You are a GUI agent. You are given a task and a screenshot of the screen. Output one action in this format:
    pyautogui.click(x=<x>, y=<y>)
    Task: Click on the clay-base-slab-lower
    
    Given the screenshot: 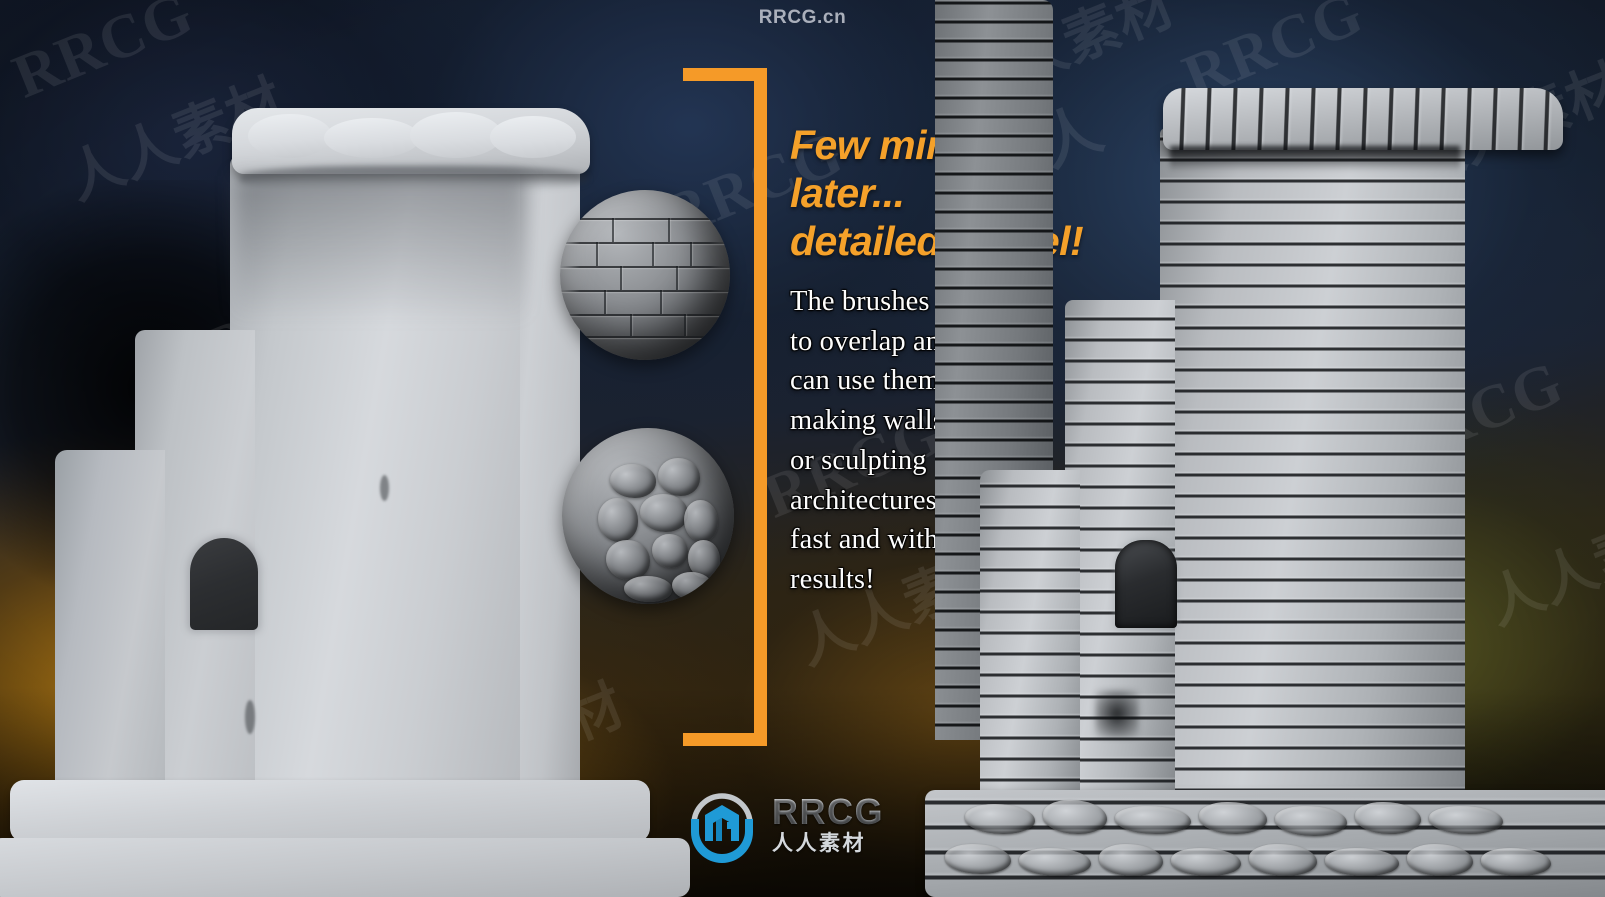 What is the action you would take?
    pyautogui.click(x=345, y=867)
    